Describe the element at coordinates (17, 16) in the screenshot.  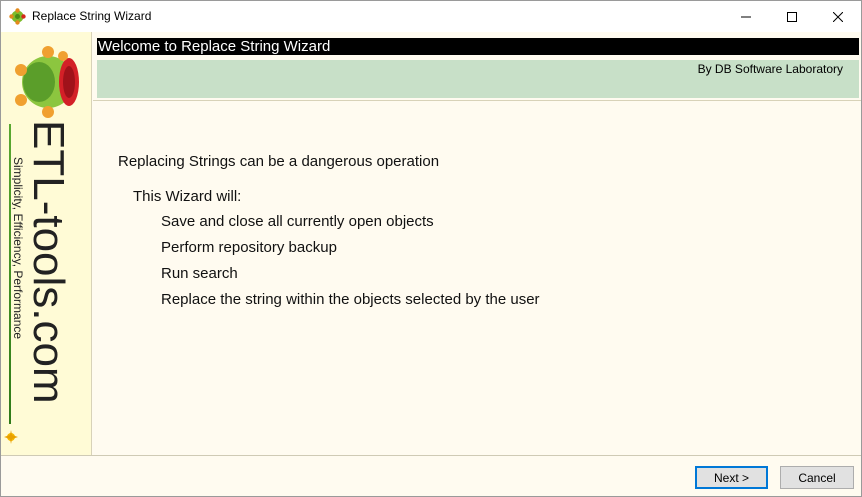
I see `app-icon` at that location.